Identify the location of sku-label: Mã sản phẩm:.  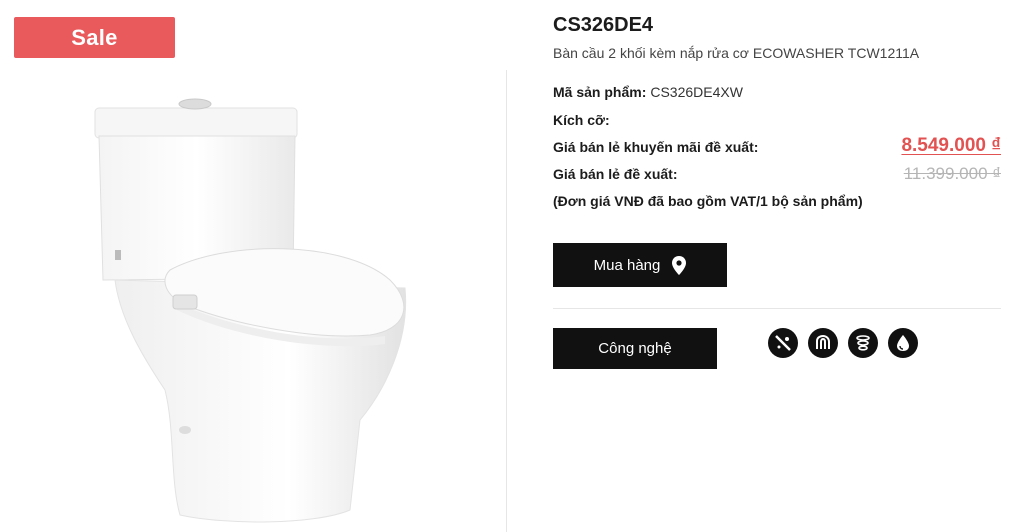
(600, 92).